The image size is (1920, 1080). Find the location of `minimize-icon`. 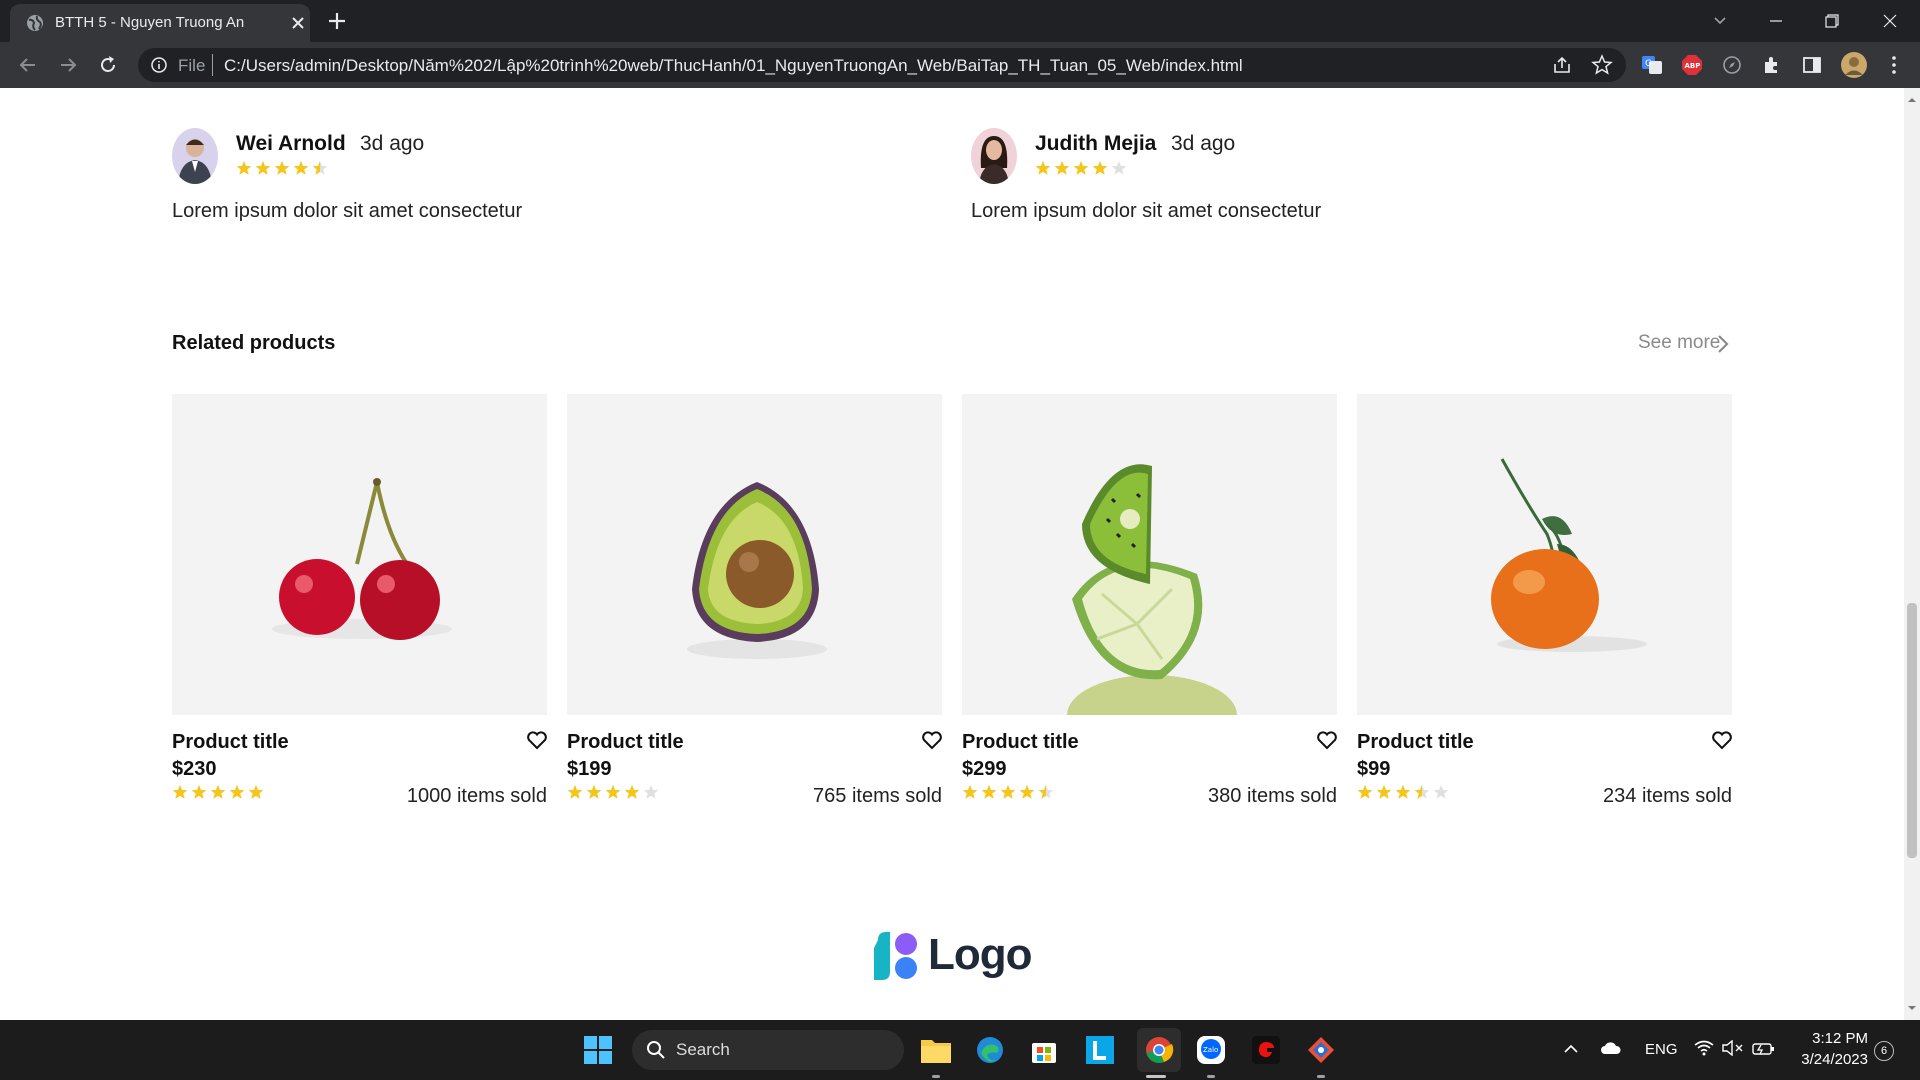

minimize-icon is located at coordinates (1776, 21).